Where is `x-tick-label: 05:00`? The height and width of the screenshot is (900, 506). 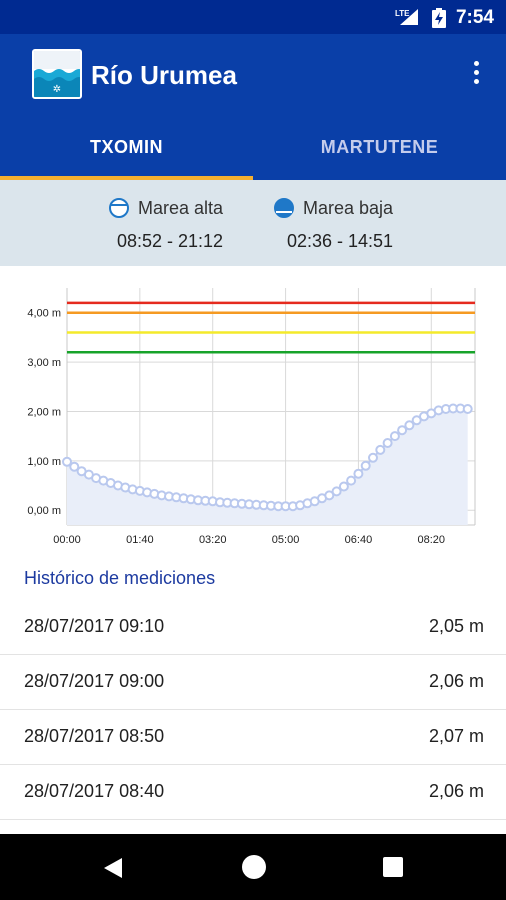
x-tick-label: 05:00 is located at coordinates (286, 540).